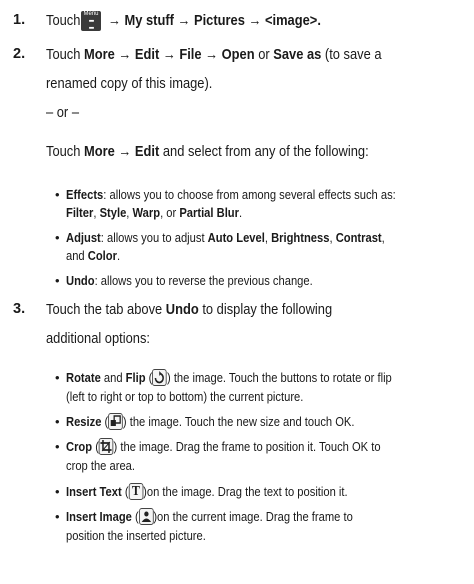  What do you see at coordinates (159, 378) in the screenshot?
I see `rotate-icon` at bounding box center [159, 378].